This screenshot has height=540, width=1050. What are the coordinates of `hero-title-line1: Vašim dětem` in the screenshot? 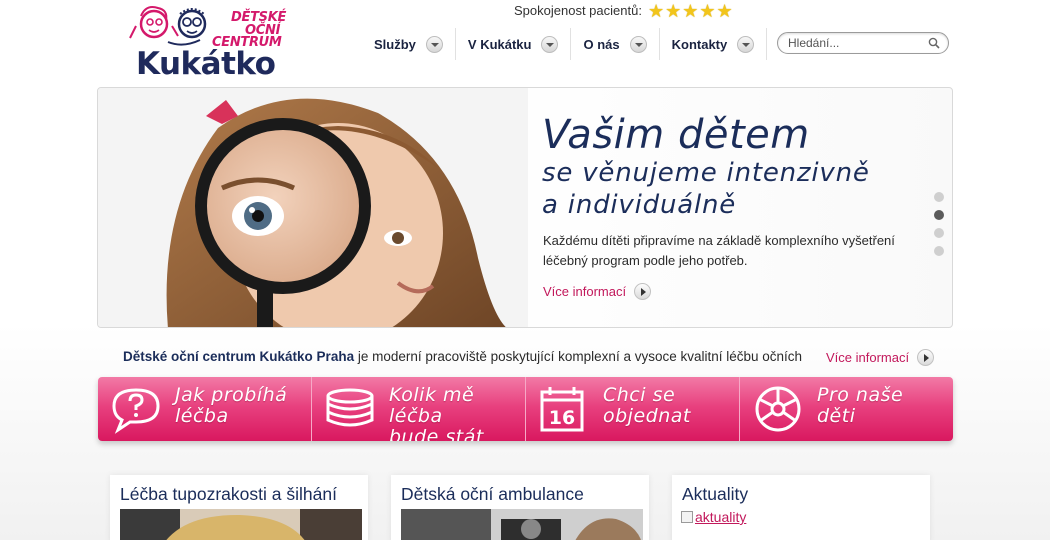 It's located at (676, 135).